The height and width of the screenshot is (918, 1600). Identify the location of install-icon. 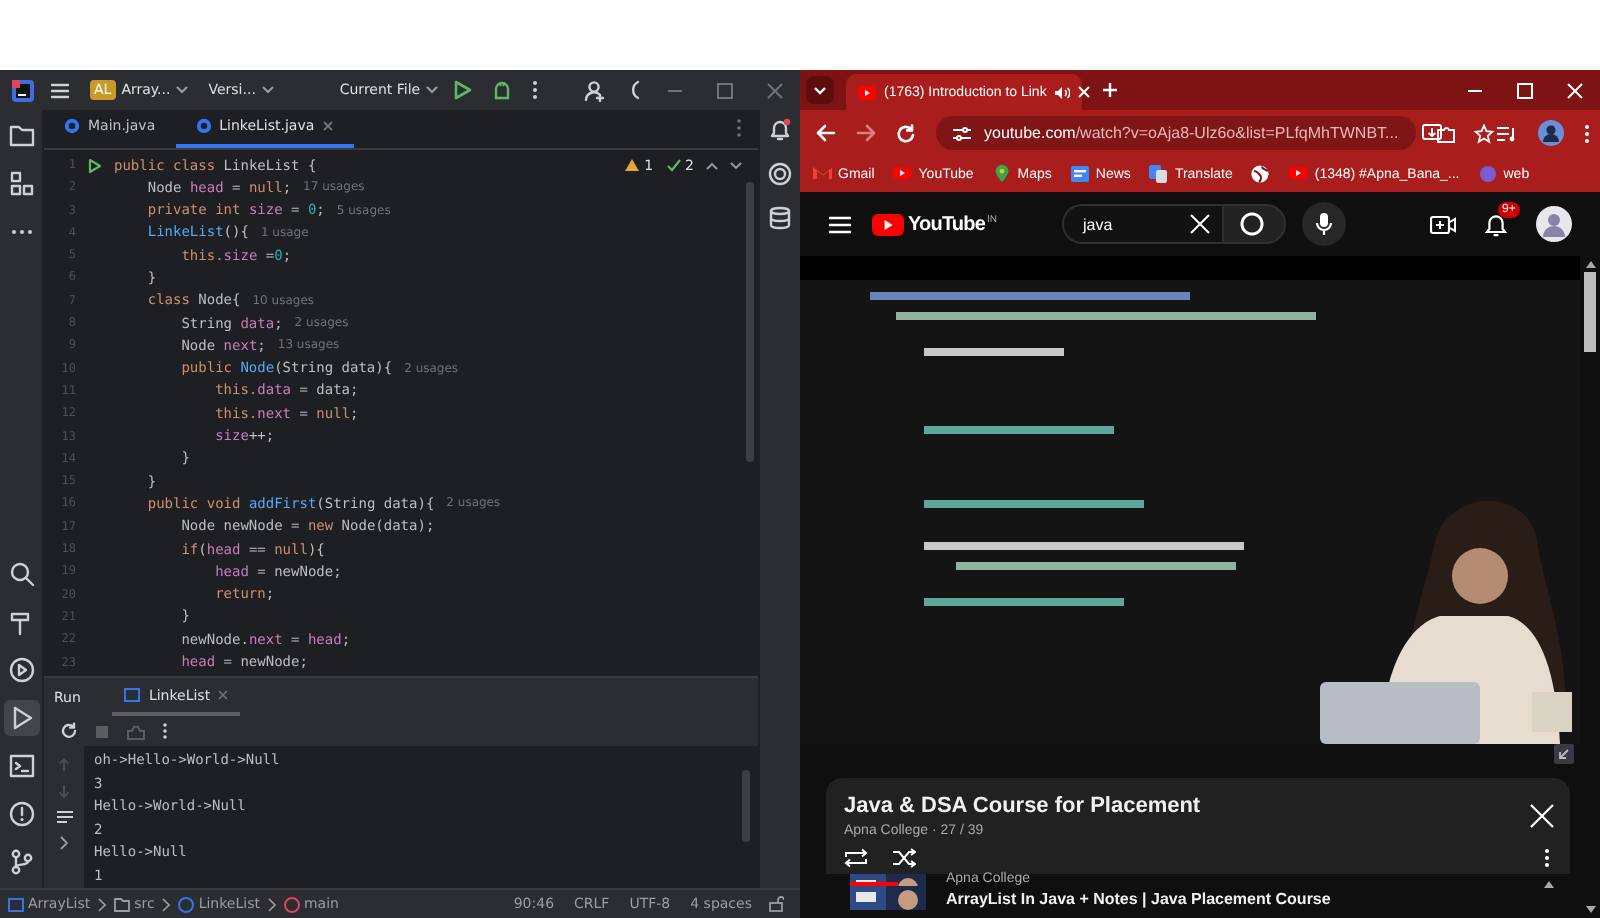
(1432, 133).